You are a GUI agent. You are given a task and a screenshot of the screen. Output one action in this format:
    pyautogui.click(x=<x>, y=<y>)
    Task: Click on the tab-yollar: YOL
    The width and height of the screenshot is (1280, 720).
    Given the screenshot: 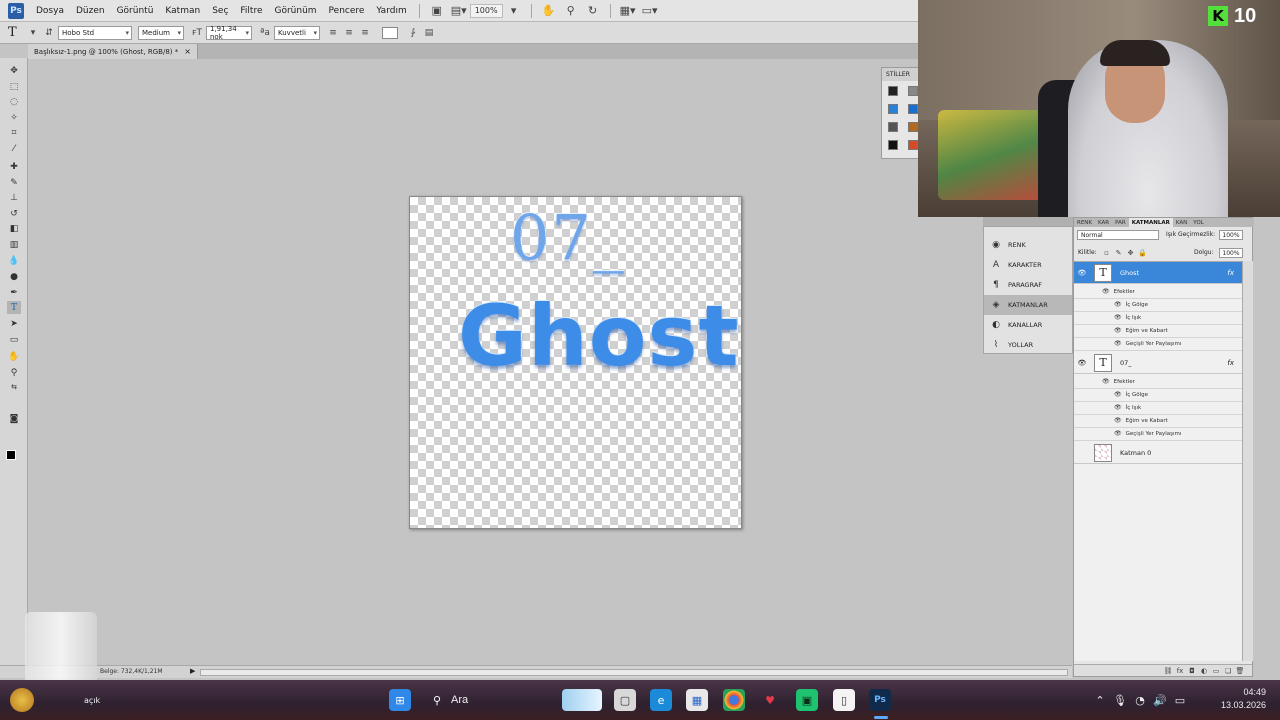 What is the action you would take?
    pyautogui.click(x=1198, y=223)
    